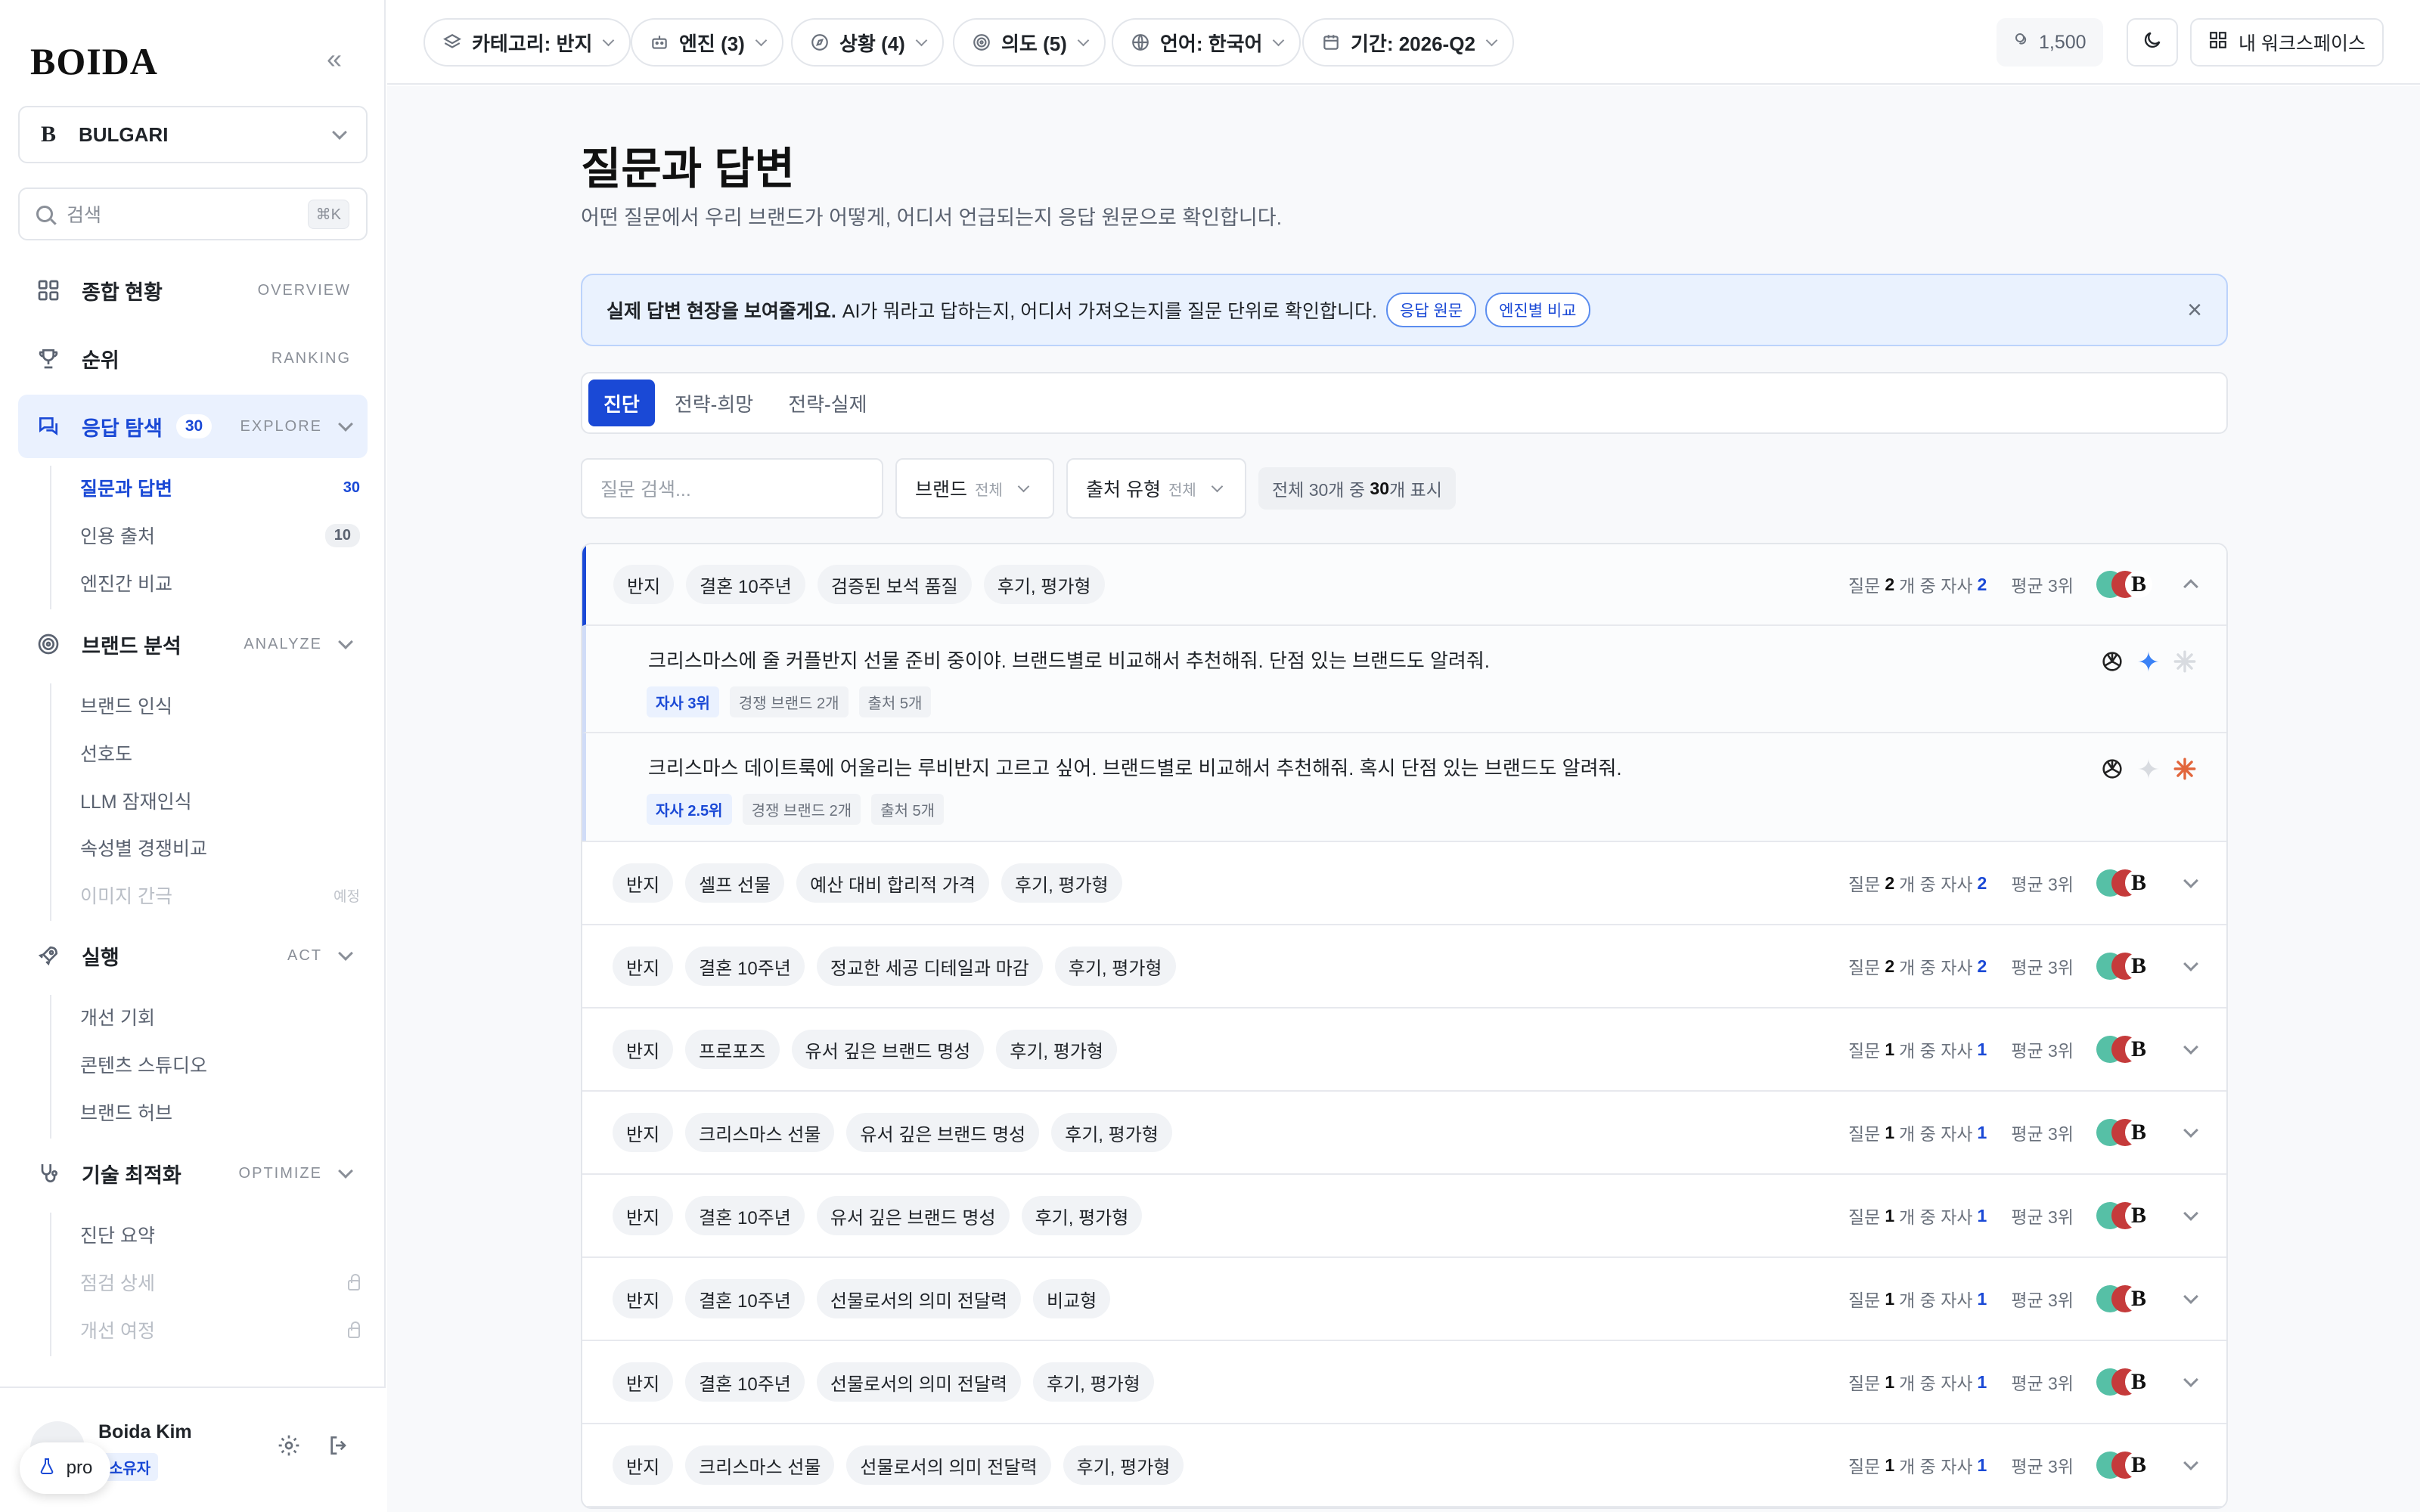  Describe the element at coordinates (1431, 310) in the screenshot. I see `banner-tag-raw-response: 응답 원문` at that location.